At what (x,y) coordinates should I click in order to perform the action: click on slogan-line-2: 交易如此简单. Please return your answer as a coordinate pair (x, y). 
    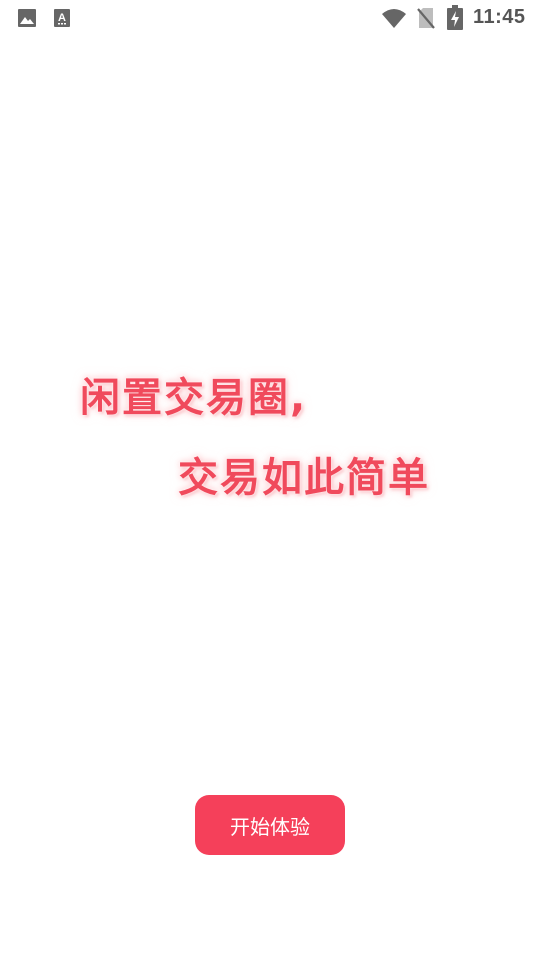
    Looking at the image, I should click on (304, 478).